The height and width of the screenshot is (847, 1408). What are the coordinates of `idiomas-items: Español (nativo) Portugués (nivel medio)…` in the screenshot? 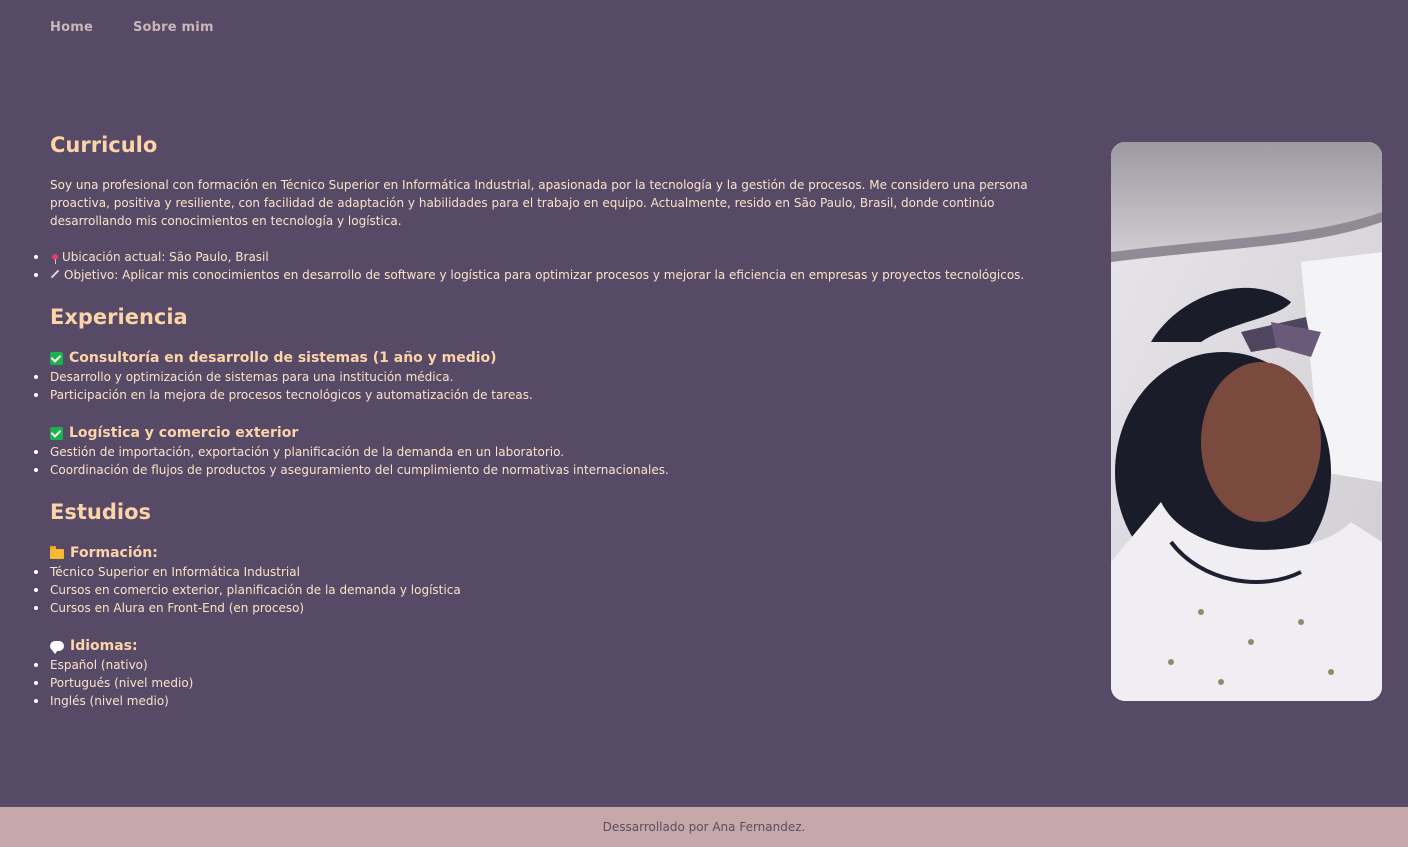 It's located at (557, 683).